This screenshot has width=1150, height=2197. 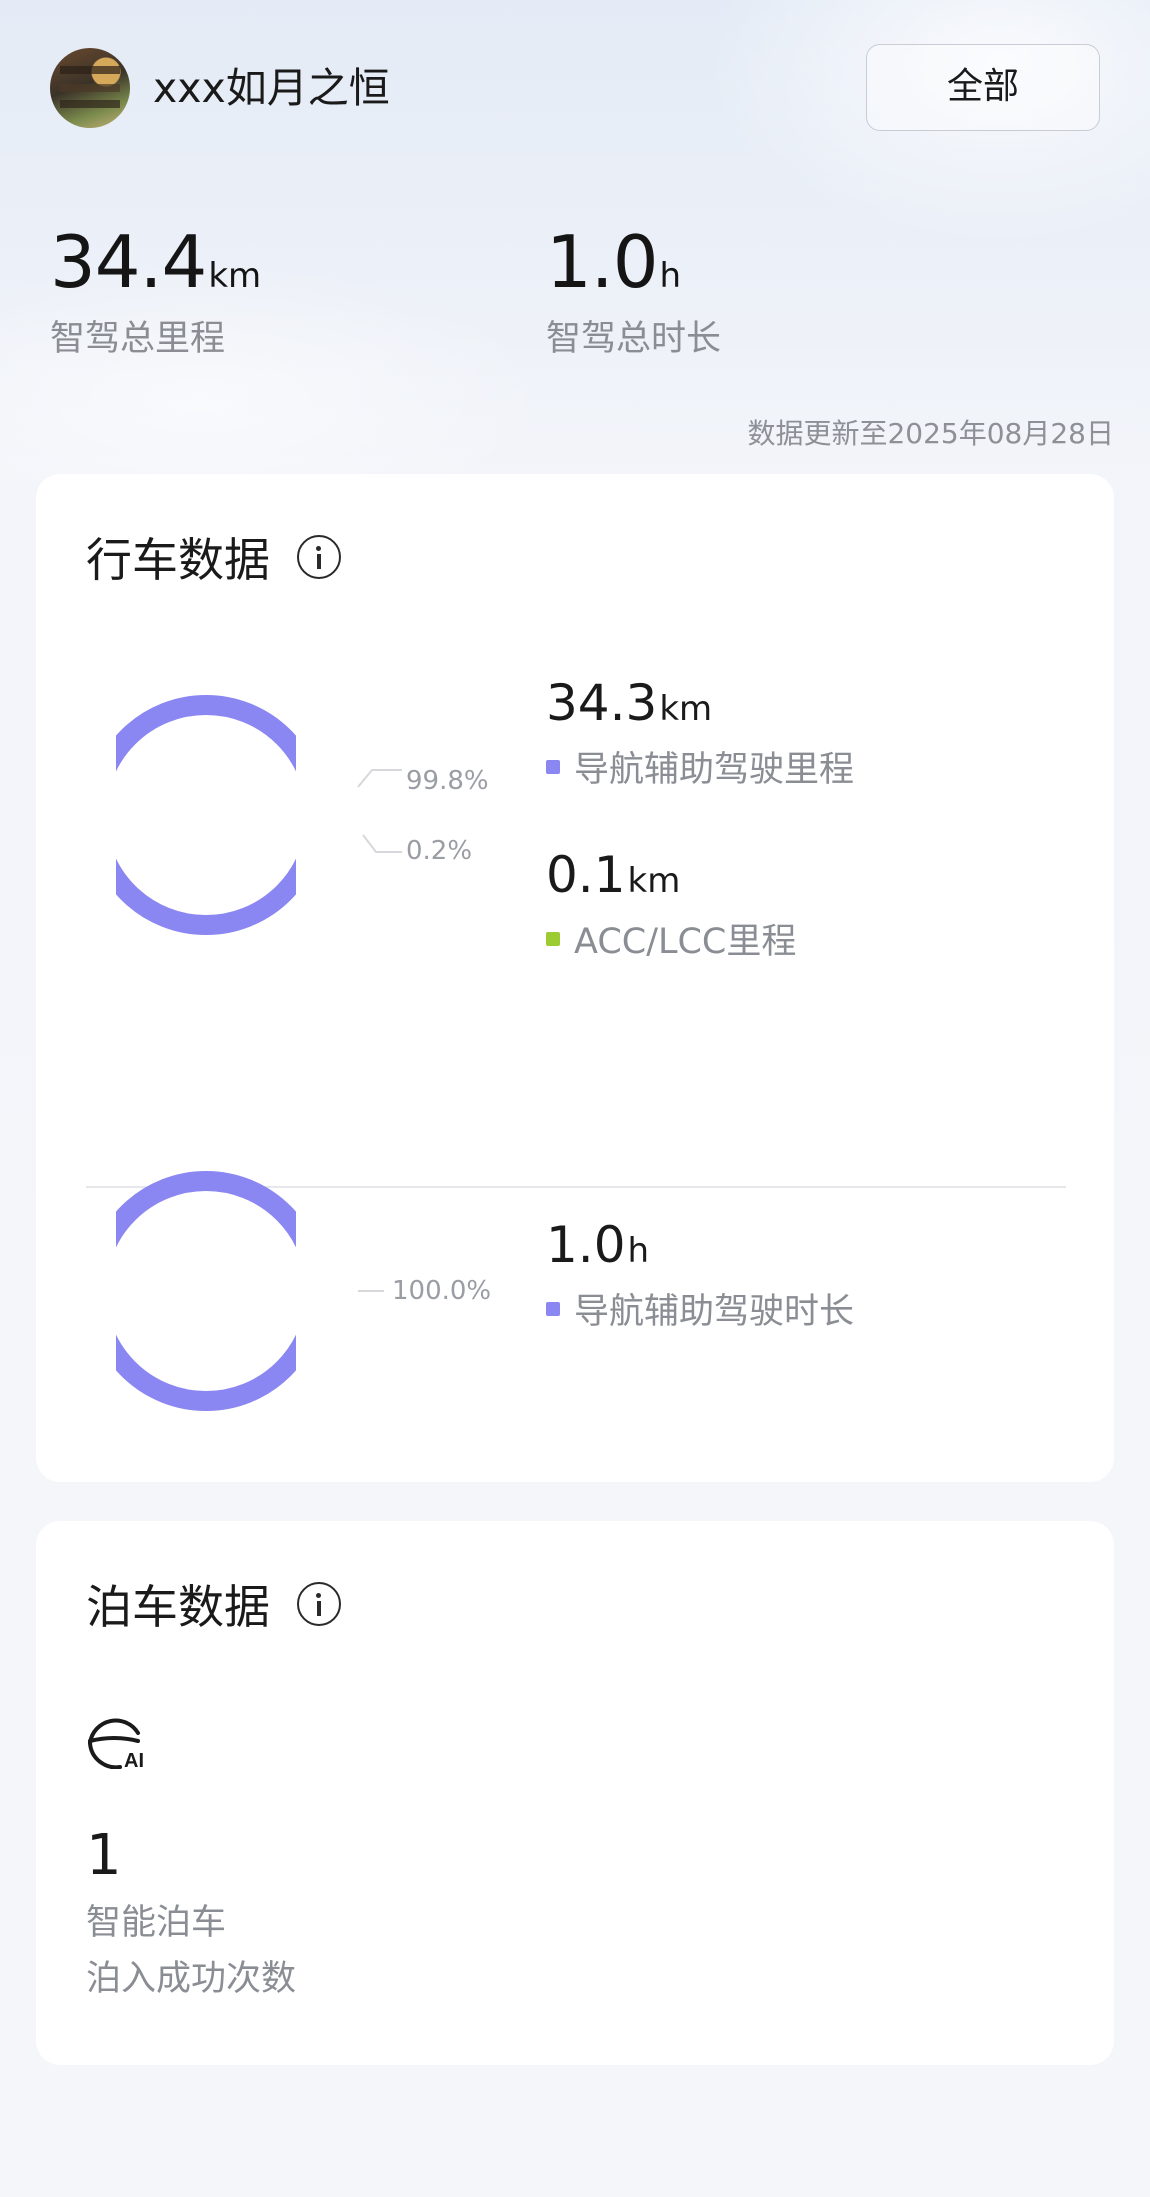 What do you see at coordinates (638, 1251) in the screenshot?
I see `navigation-duration-unit: h` at bounding box center [638, 1251].